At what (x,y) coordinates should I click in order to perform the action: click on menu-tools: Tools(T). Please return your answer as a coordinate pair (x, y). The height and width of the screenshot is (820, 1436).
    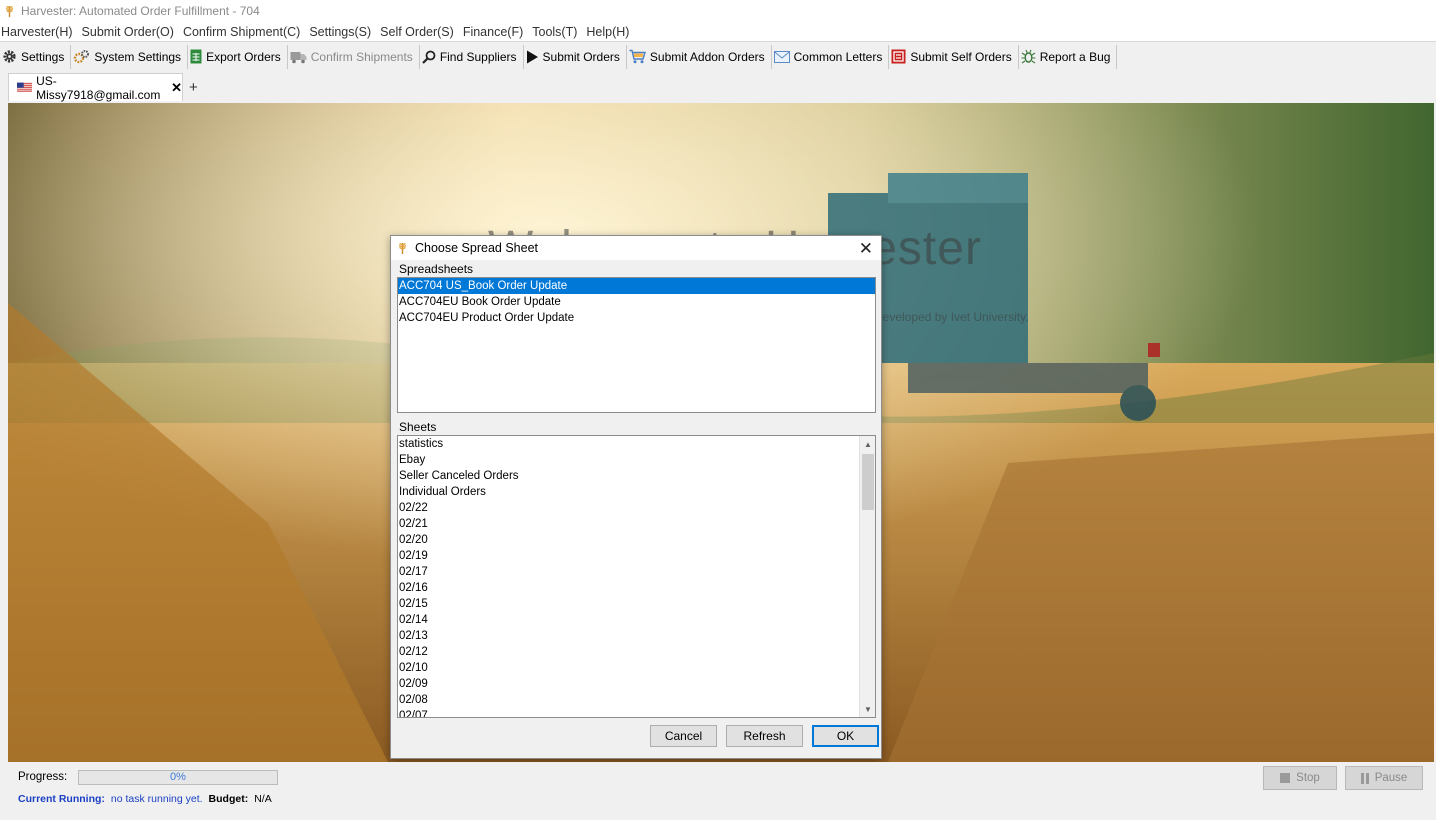
    Looking at the image, I should click on (556, 32).